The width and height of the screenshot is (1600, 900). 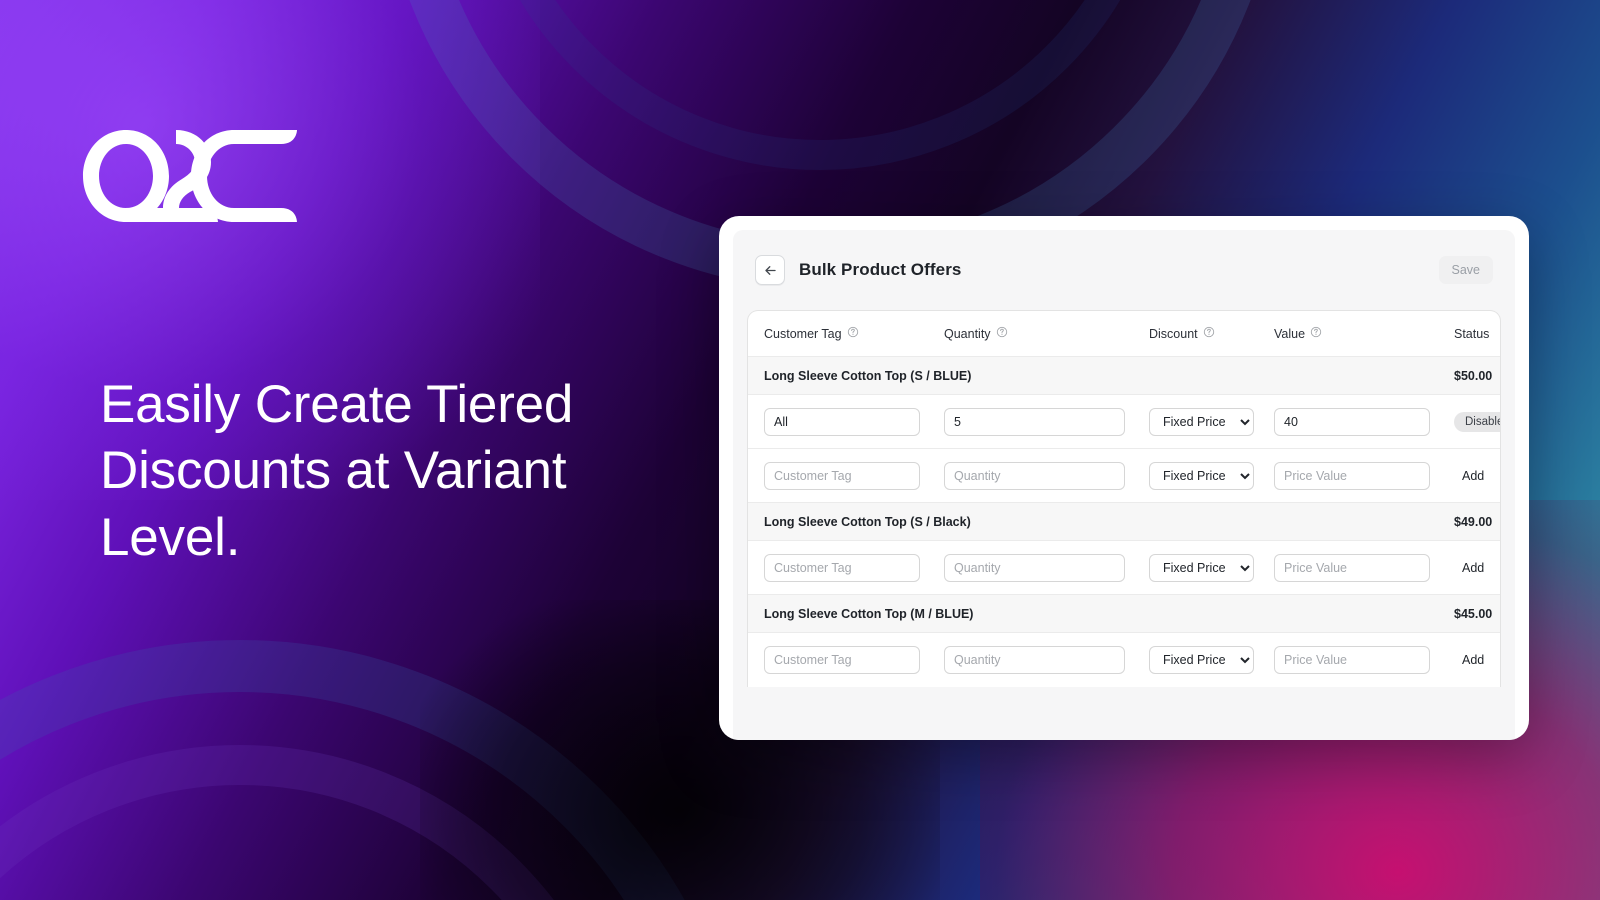 I want to click on ring-decoration-bottom-inner, so click(x=317, y=822).